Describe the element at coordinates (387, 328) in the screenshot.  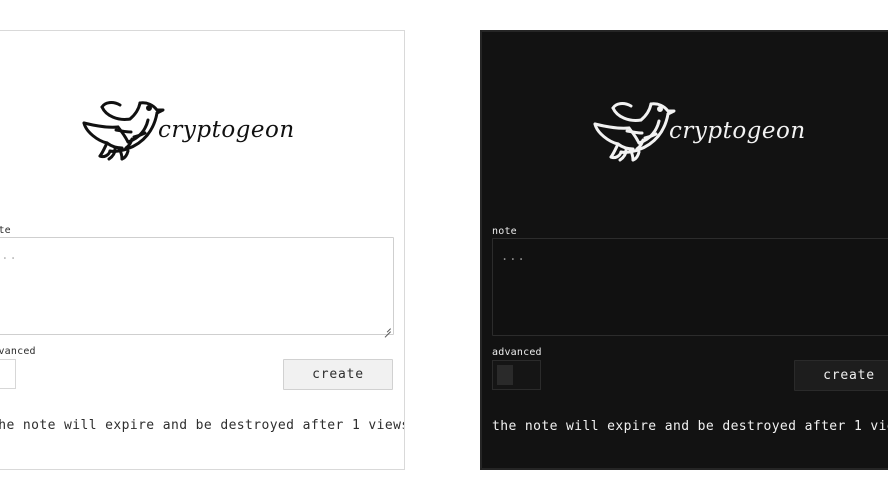
I see `resize-handle-icon` at that location.